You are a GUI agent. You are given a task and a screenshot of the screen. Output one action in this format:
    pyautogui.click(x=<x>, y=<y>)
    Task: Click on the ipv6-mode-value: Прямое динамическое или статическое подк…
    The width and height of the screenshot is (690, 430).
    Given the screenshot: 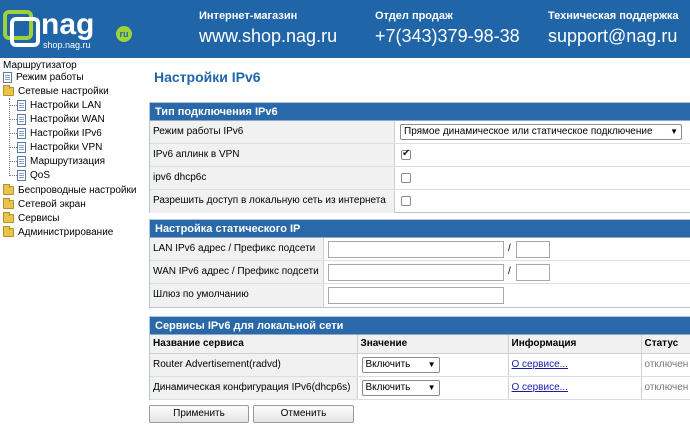 What is the action you would take?
    pyautogui.click(x=528, y=131)
    